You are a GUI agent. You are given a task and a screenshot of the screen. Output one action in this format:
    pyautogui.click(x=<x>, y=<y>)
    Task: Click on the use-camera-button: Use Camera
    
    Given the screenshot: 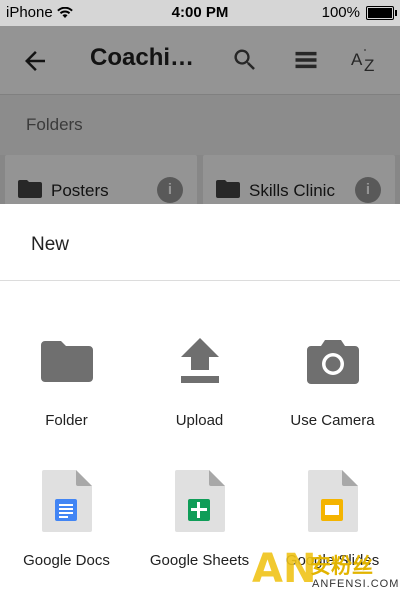 What is the action you would take?
    pyautogui.click(x=332, y=390)
    